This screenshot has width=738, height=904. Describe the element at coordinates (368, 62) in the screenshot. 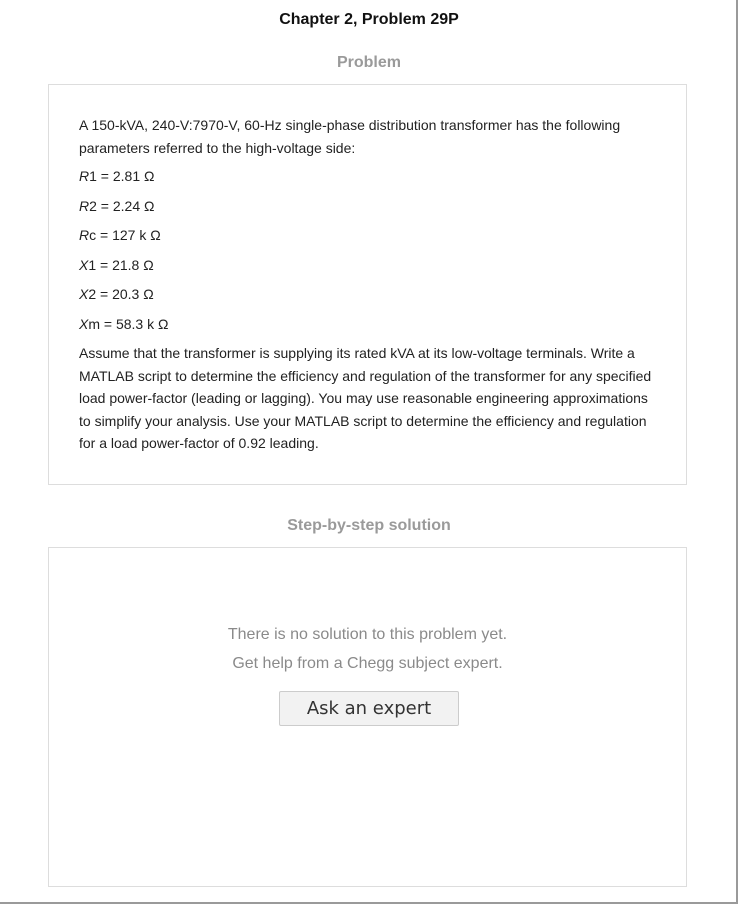

I see `problem-heading: Problem` at that location.